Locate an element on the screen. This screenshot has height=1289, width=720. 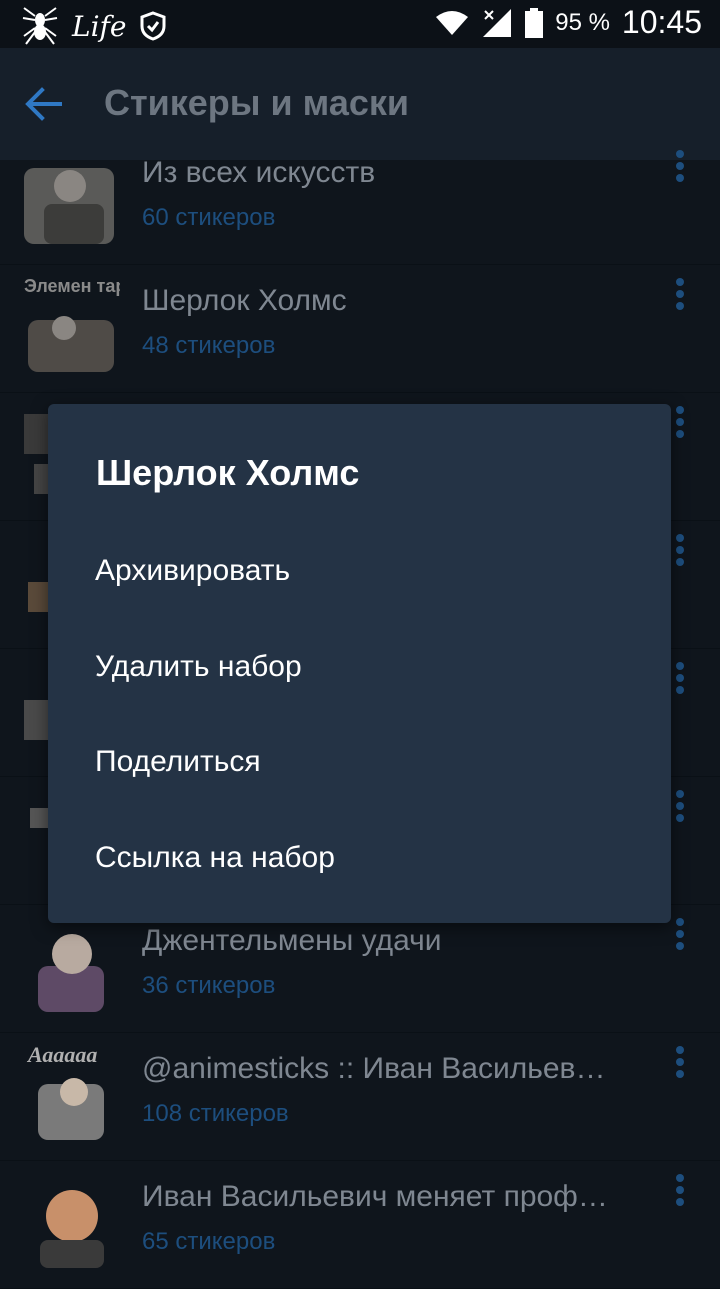
option-label: Поделиться is located at coordinates (178, 761).